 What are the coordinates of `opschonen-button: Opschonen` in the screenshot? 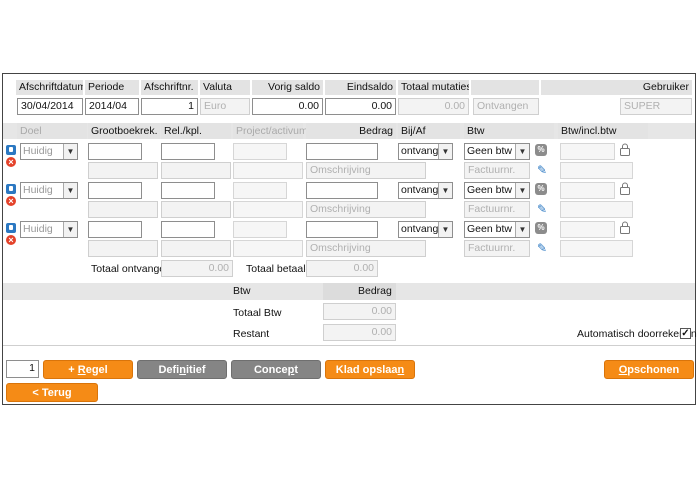 It's located at (649, 369).